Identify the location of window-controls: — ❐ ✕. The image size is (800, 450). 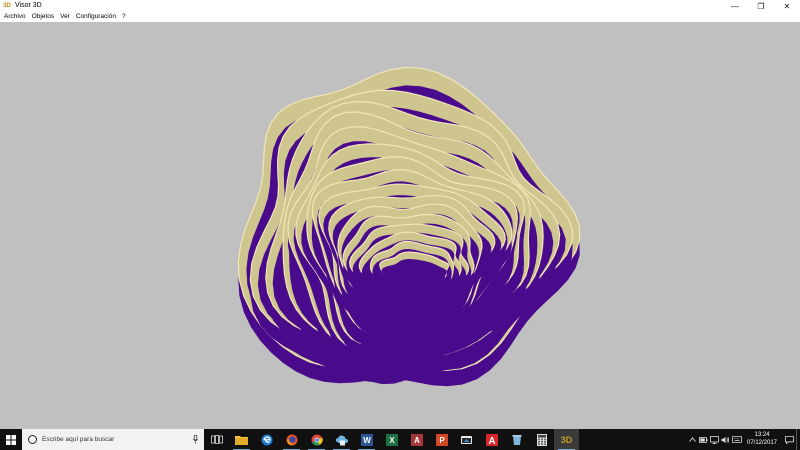
(761, 6).